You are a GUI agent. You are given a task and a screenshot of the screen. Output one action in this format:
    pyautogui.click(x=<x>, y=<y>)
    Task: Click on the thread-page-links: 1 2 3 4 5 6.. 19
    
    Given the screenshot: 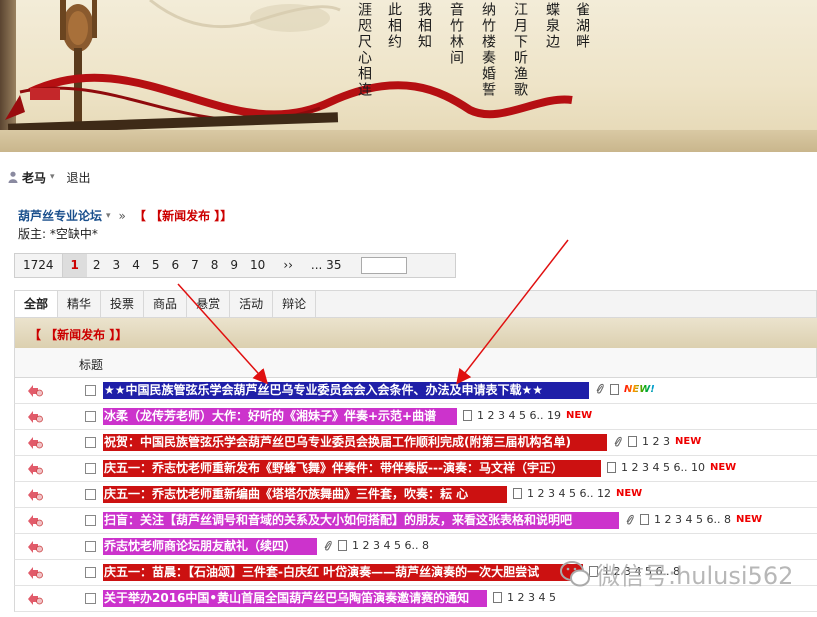 What is the action you would take?
    pyautogui.click(x=519, y=415)
    